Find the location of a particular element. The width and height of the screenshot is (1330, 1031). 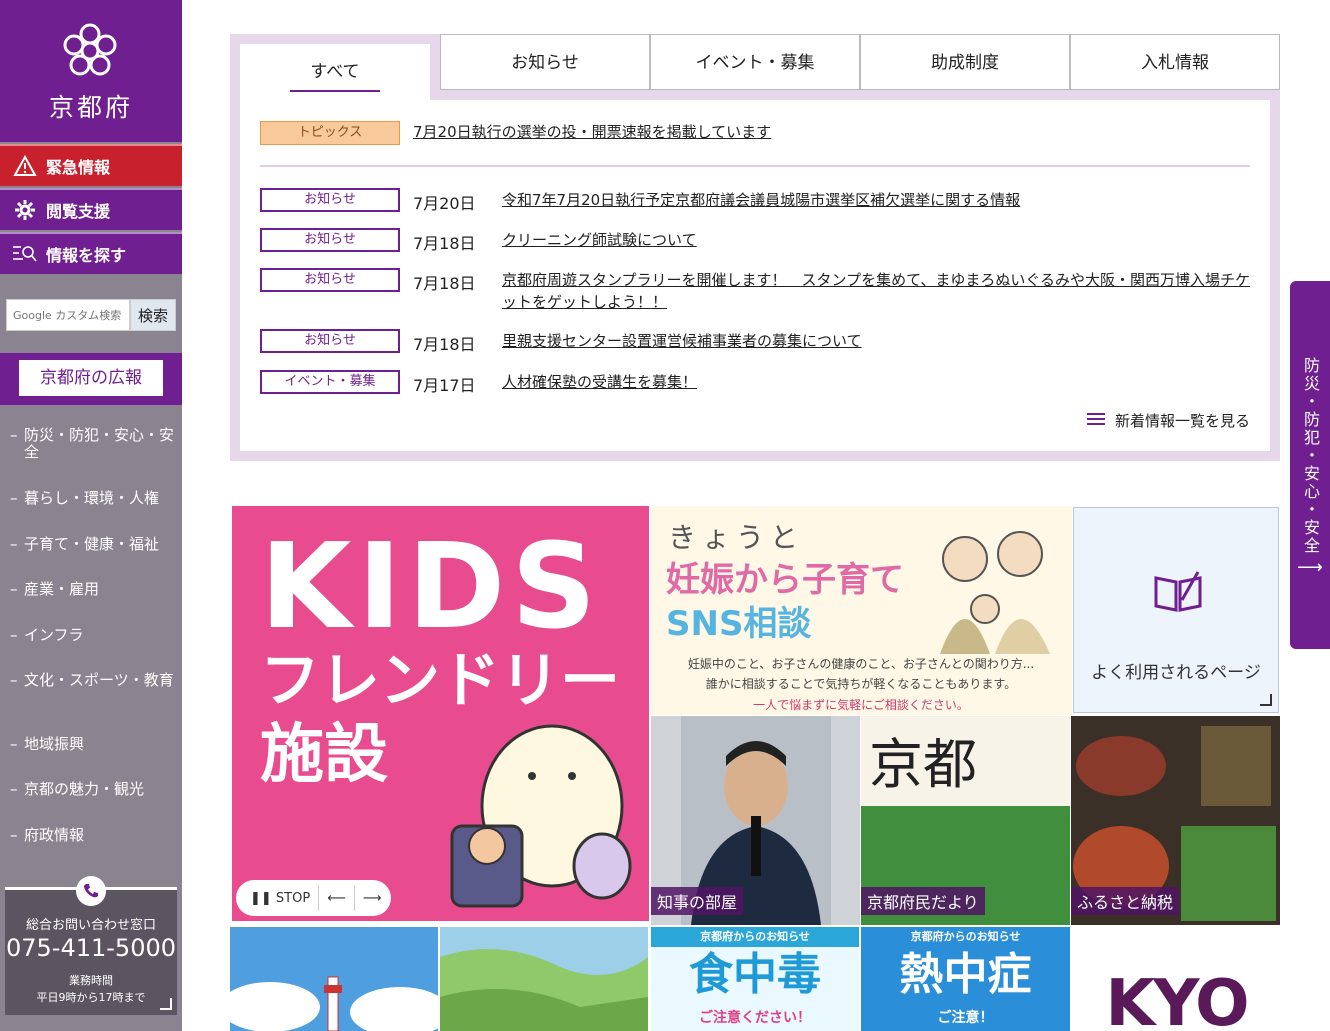

contact-hours-label: 業務時間 is located at coordinates (91, 980).